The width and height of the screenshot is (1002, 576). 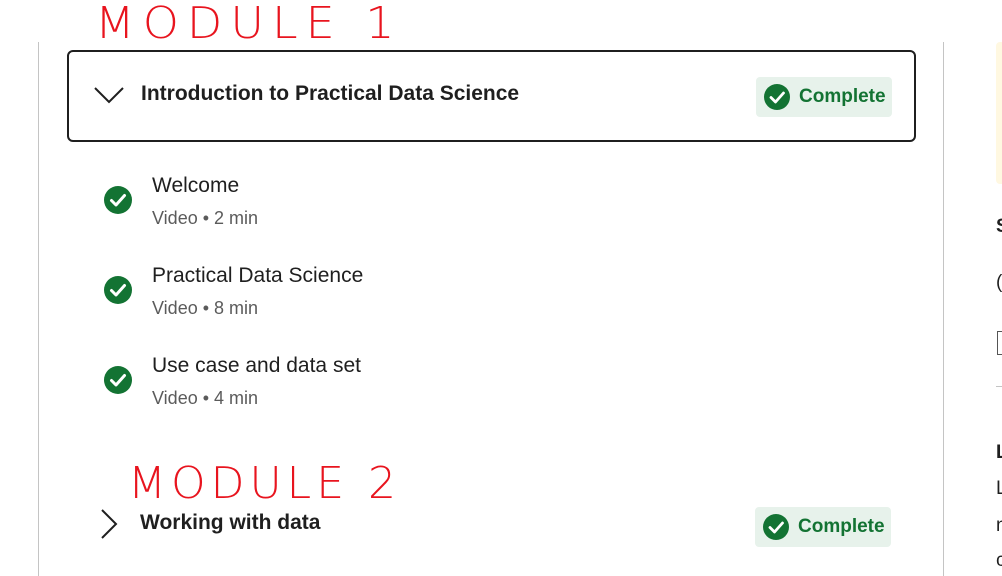 What do you see at coordinates (249, 24) in the screenshot?
I see `annotation-module-1: MODULE 1` at bounding box center [249, 24].